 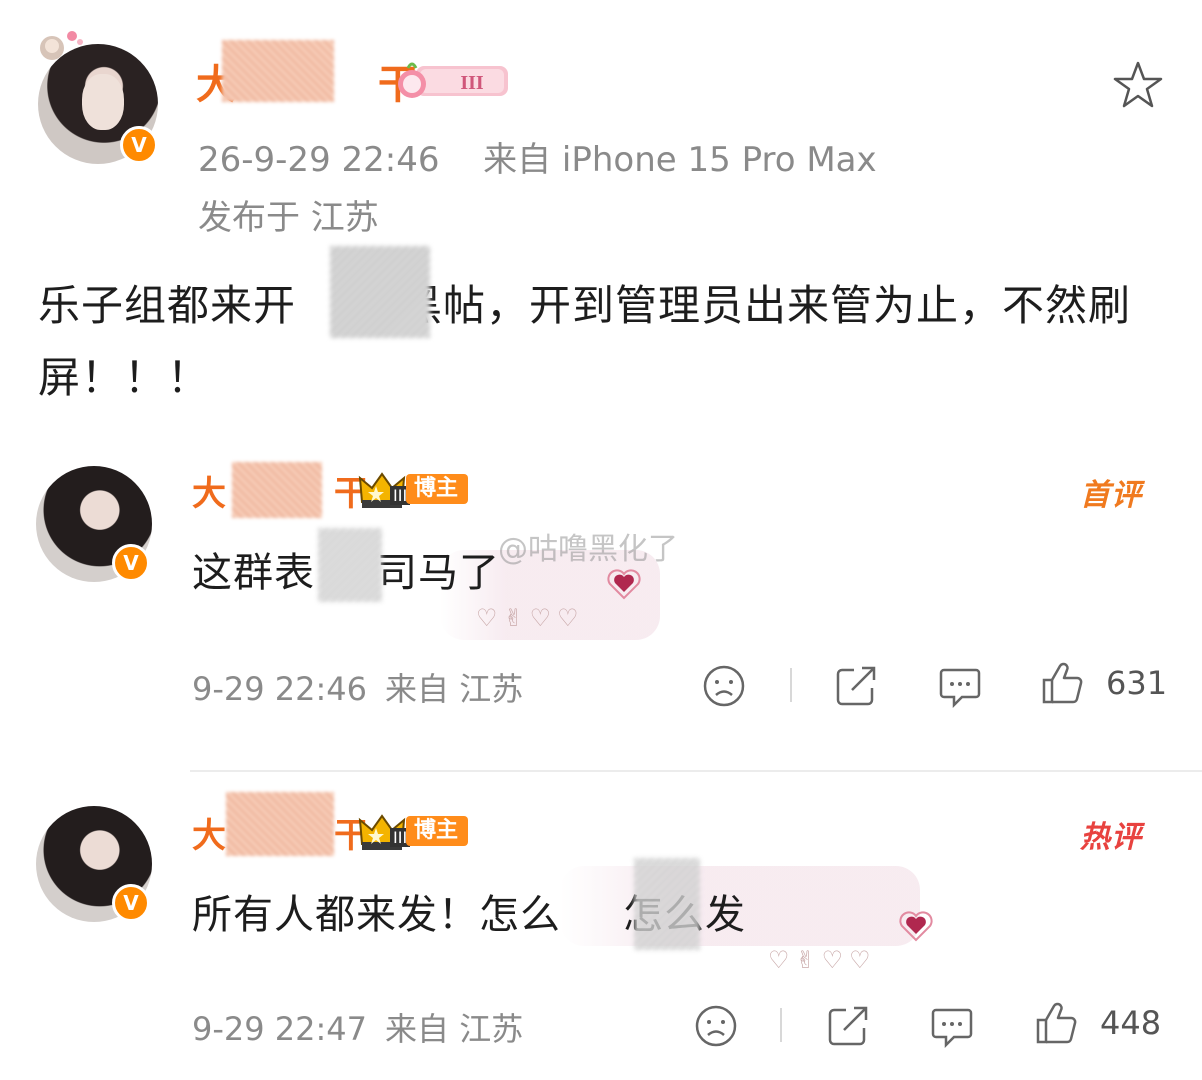 What do you see at coordinates (319, 160) in the screenshot?
I see `post-timestamp: 26-9-29 22:46` at bounding box center [319, 160].